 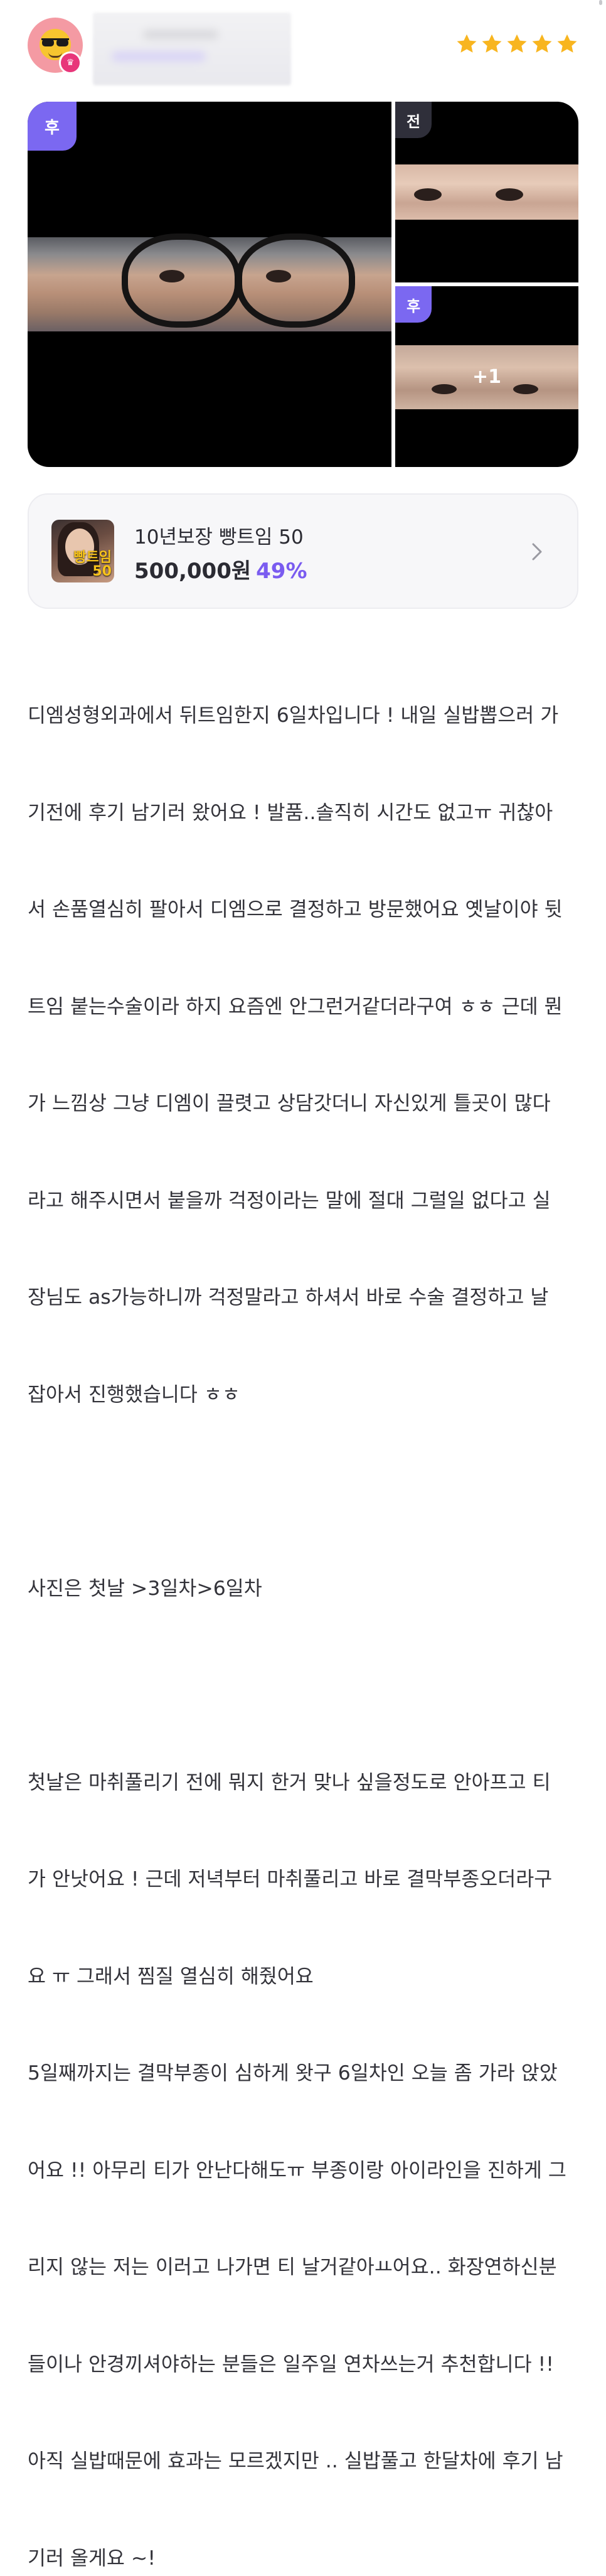 What do you see at coordinates (92, 2558) in the screenshot?
I see `review-line: 기러 올게요 ~!` at bounding box center [92, 2558].